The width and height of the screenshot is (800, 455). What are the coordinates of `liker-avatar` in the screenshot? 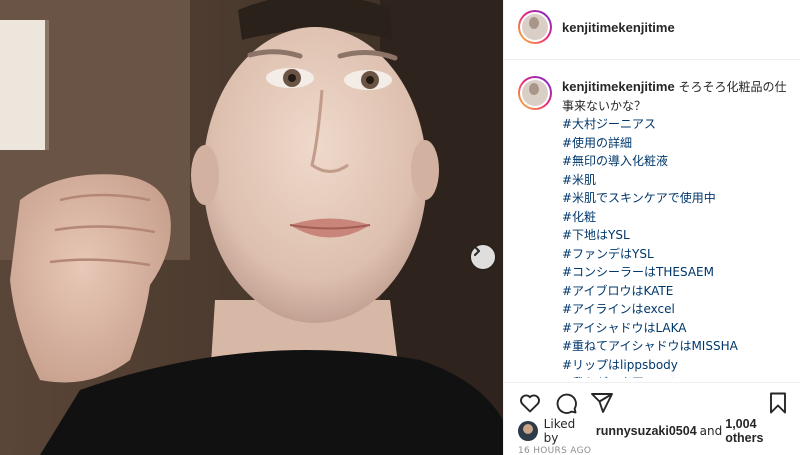 It's located at (528, 431).